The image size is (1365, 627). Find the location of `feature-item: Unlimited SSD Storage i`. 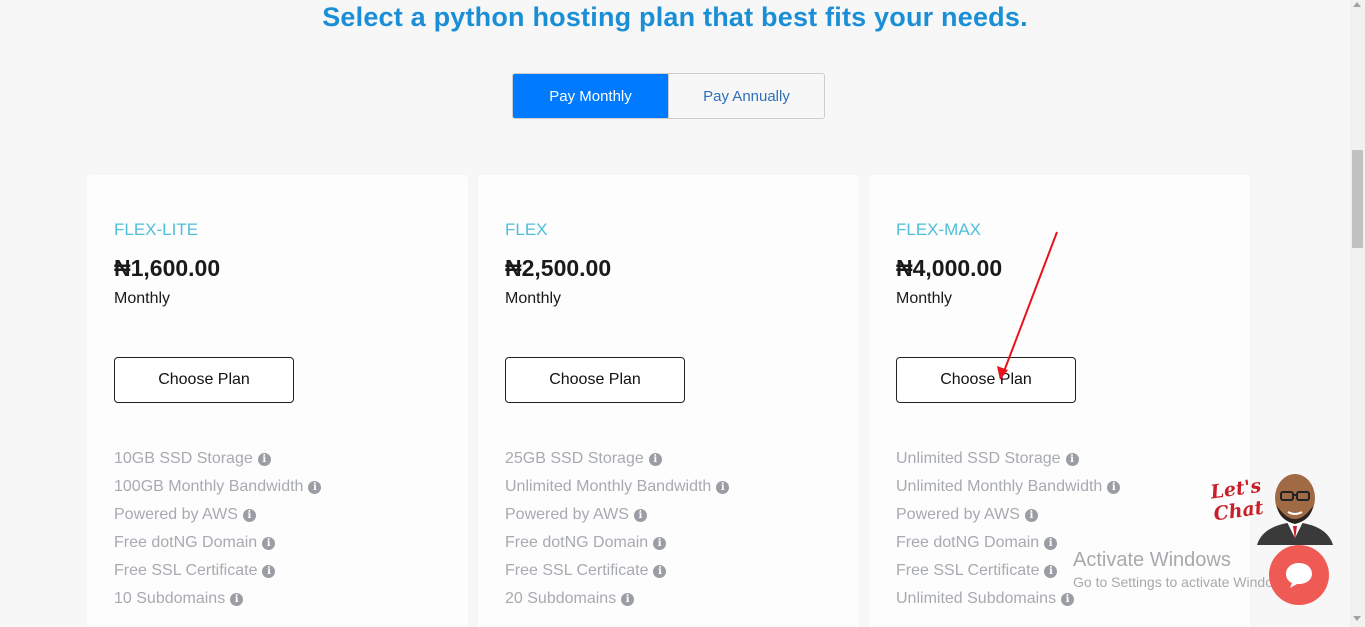

feature-item: Unlimited SSD Storage i is located at coordinates (1008, 459).